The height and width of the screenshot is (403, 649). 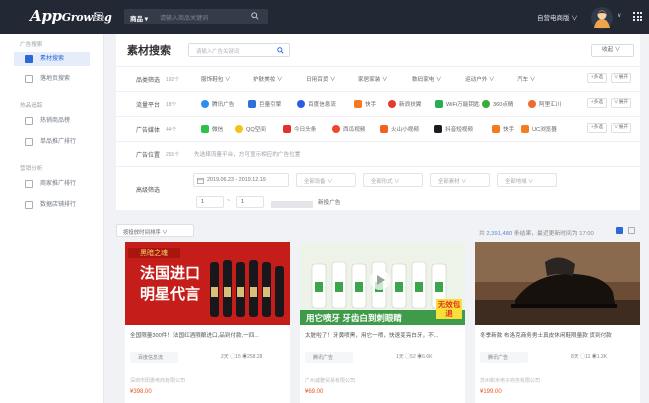 I want to click on media-option: QQ空间, so click(x=250, y=129).